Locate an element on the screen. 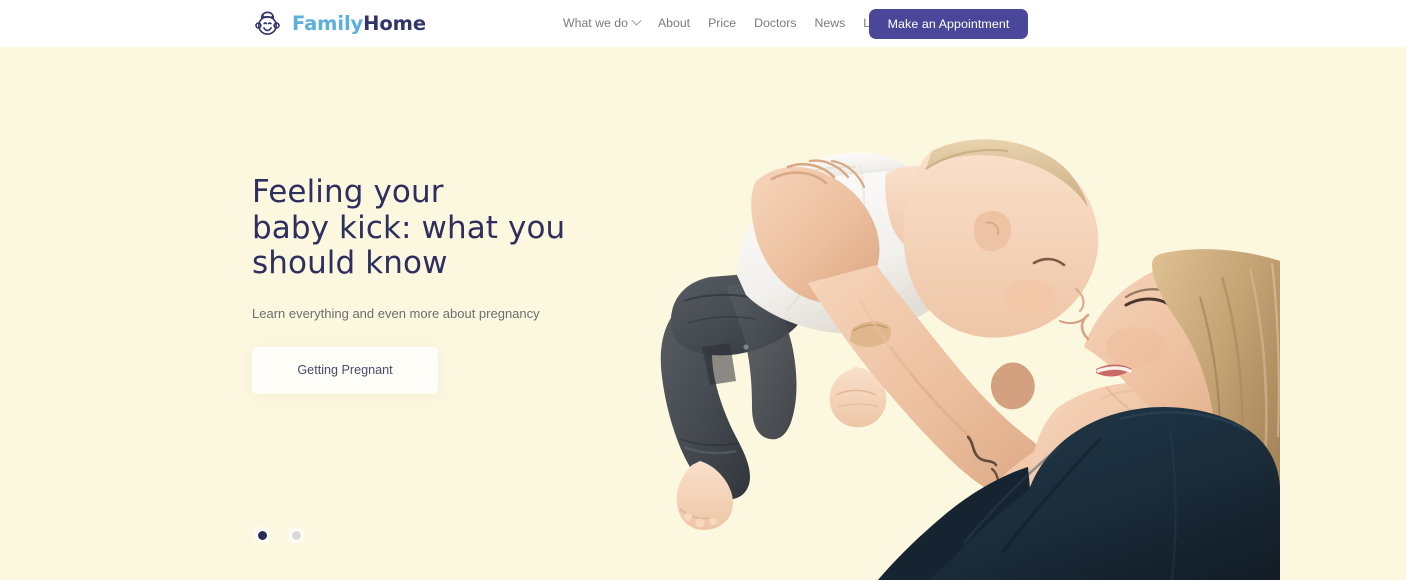 The image size is (1406, 580). carousel-dot-1-mark is located at coordinates (262, 535).